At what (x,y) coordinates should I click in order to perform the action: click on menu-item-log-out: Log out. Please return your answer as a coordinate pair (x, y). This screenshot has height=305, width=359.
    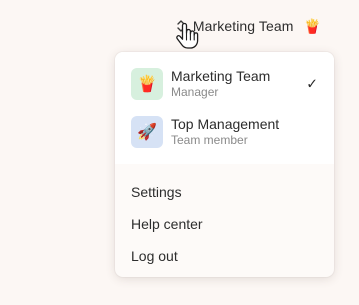
    Looking at the image, I should click on (224, 256).